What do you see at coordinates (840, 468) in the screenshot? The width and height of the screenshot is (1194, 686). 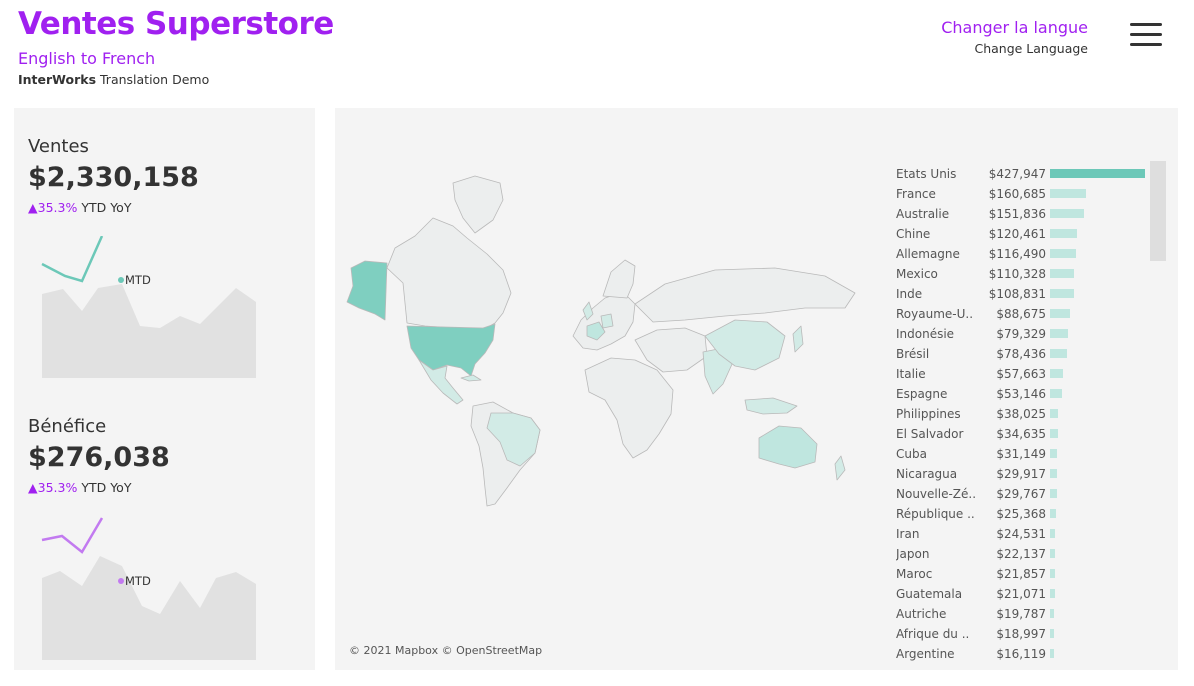 I see `map-country-new-zealand` at bounding box center [840, 468].